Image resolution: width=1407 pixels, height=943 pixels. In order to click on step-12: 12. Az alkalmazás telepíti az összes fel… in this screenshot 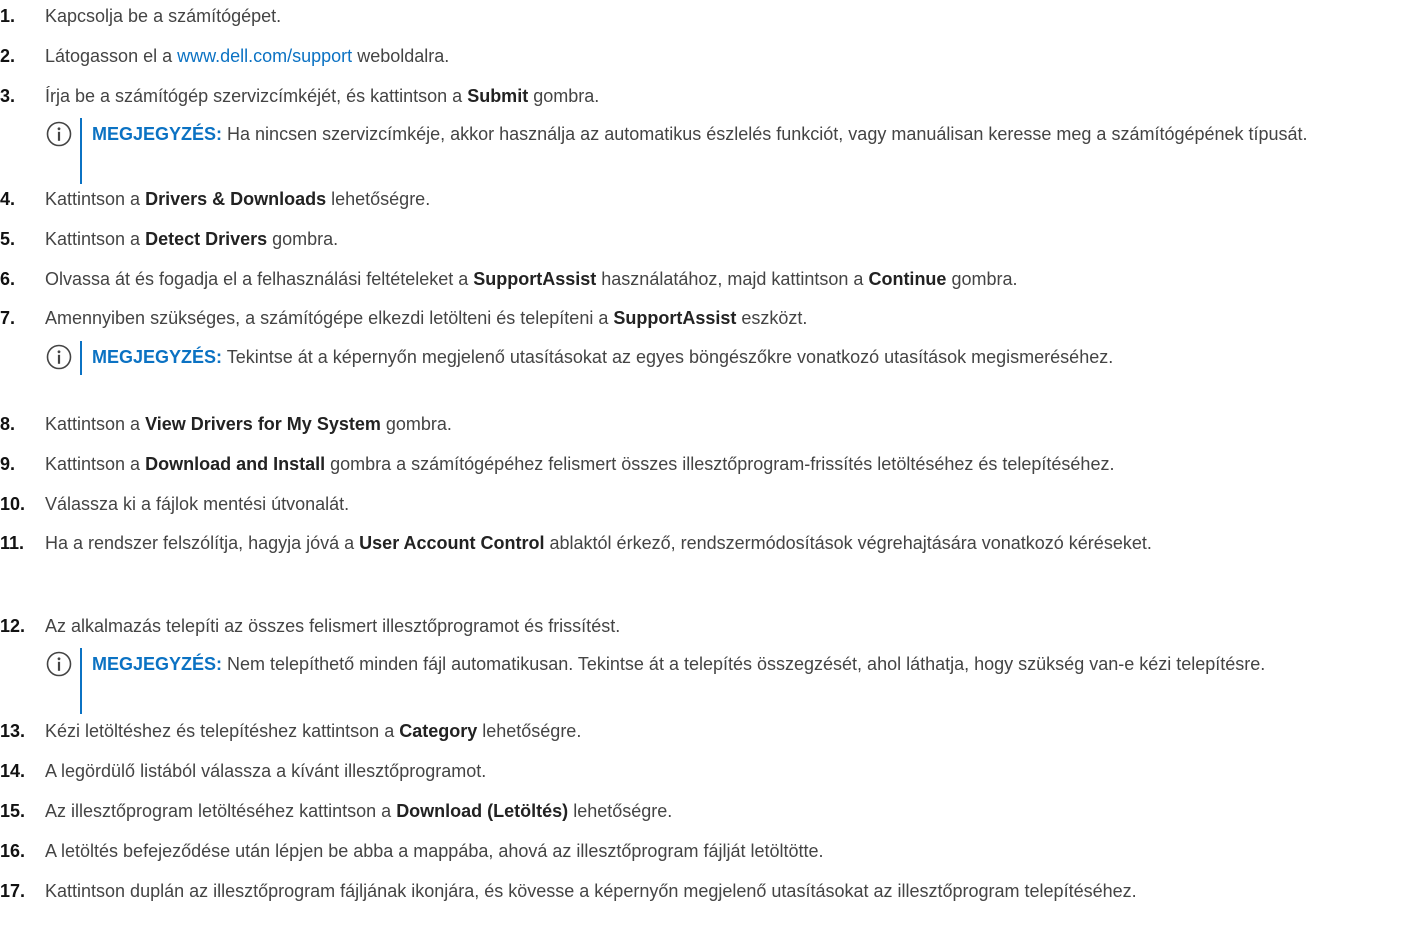, I will do `click(700, 626)`.